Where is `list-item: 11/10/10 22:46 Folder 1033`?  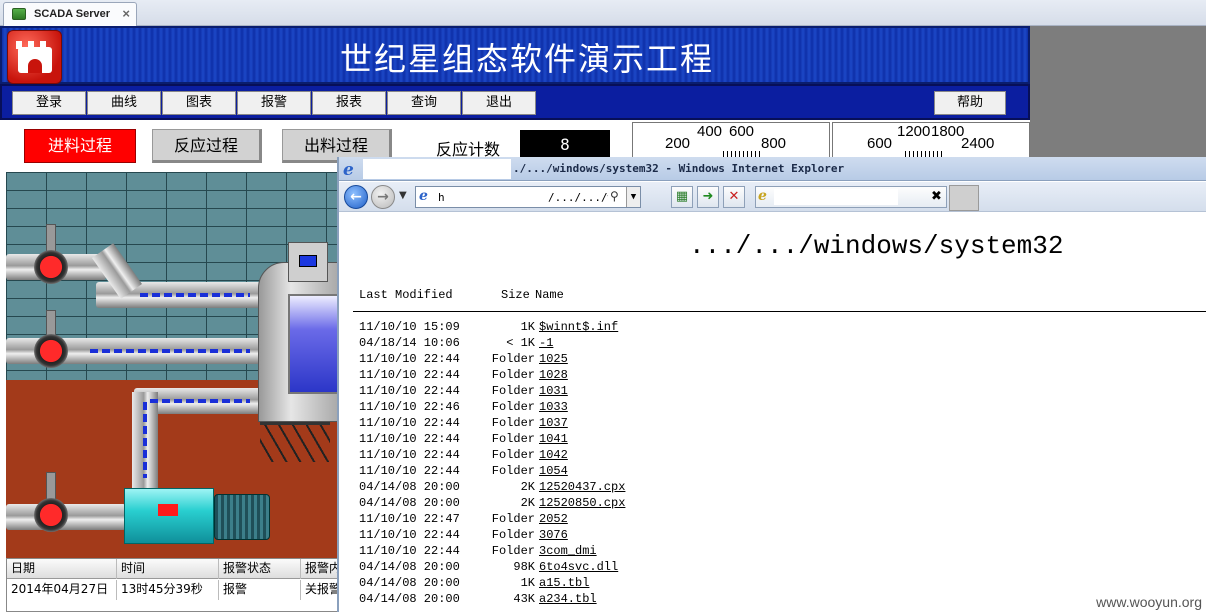
list-item: 11/10/10 22:46 Folder 1033 is located at coordinates (492, 407).